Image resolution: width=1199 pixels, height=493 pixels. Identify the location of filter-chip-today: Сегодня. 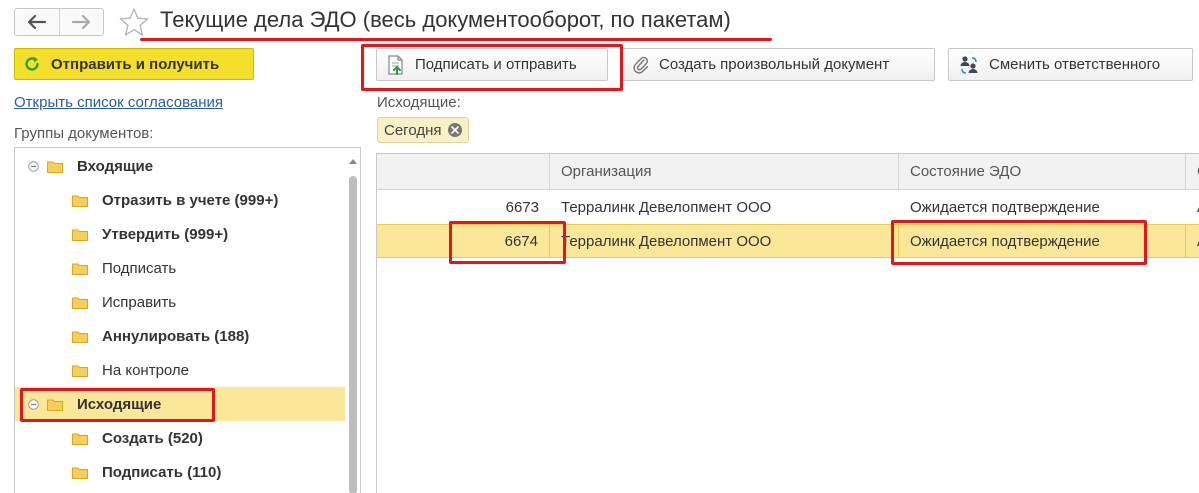
(423, 130).